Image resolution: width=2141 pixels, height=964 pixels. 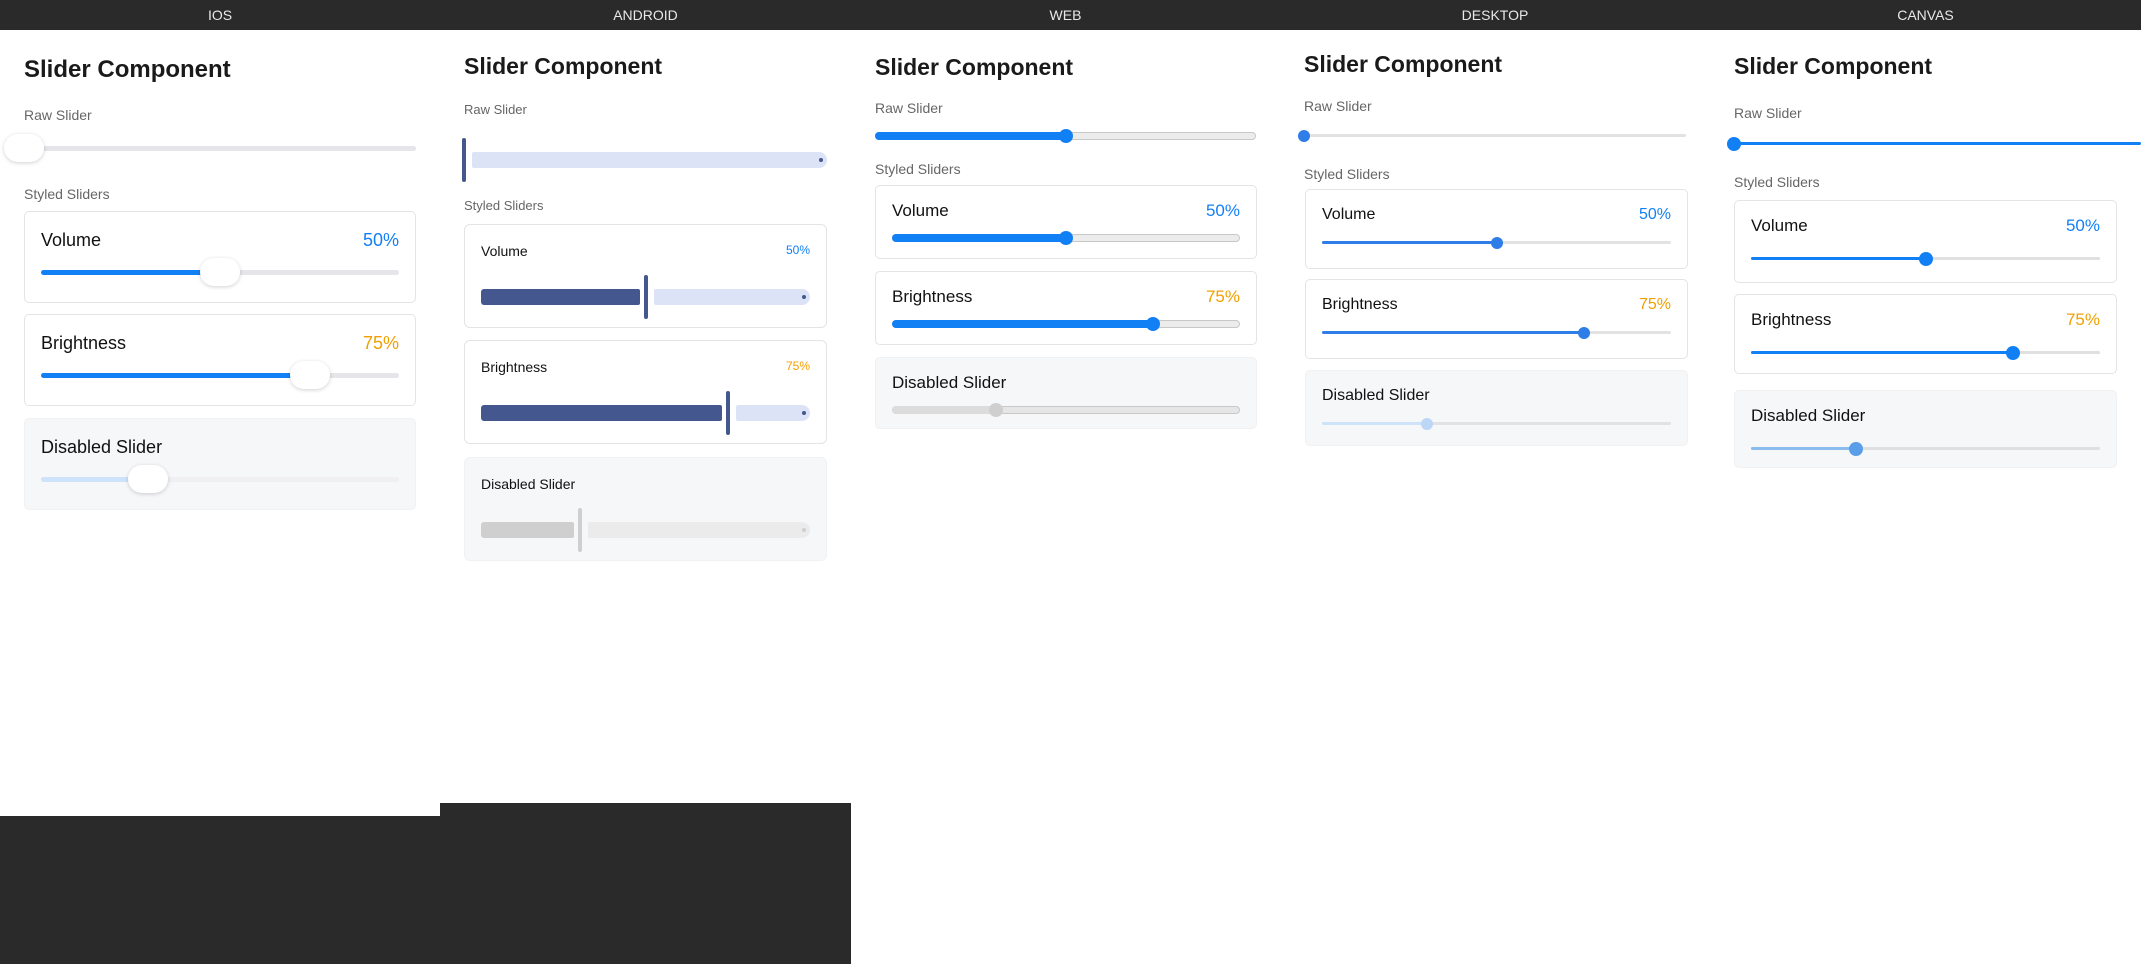 What do you see at coordinates (732, 297) in the screenshot?
I see `volume-slider-inactive-track` at bounding box center [732, 297].